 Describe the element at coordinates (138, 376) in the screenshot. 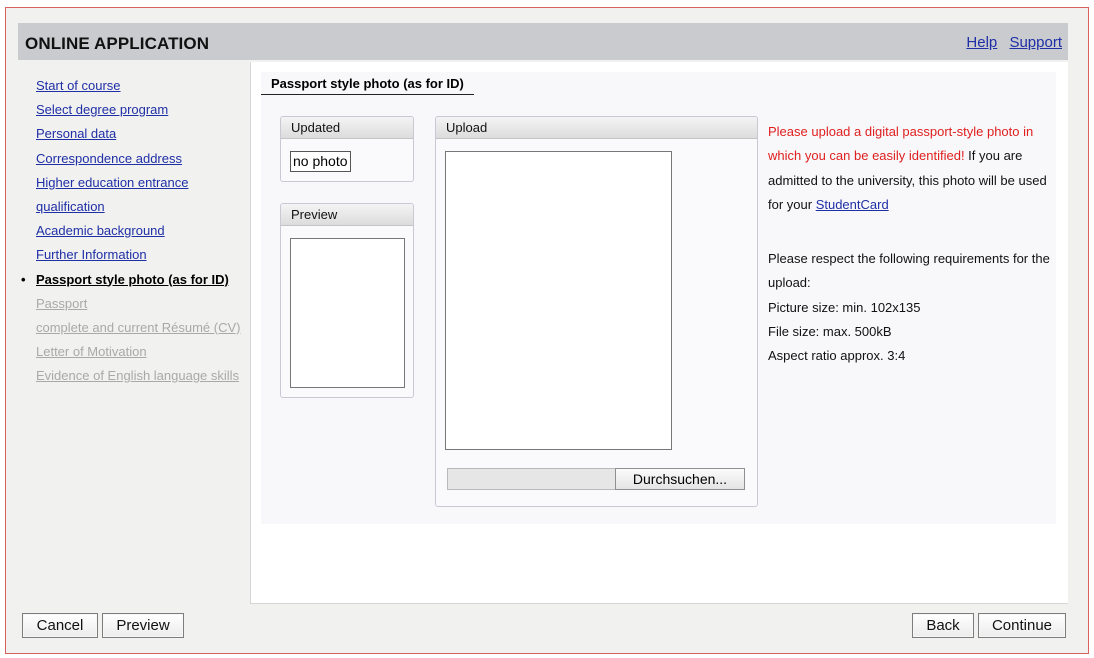

I see `sidebar-item-english-skills: Evidence of English language skills` at that location.